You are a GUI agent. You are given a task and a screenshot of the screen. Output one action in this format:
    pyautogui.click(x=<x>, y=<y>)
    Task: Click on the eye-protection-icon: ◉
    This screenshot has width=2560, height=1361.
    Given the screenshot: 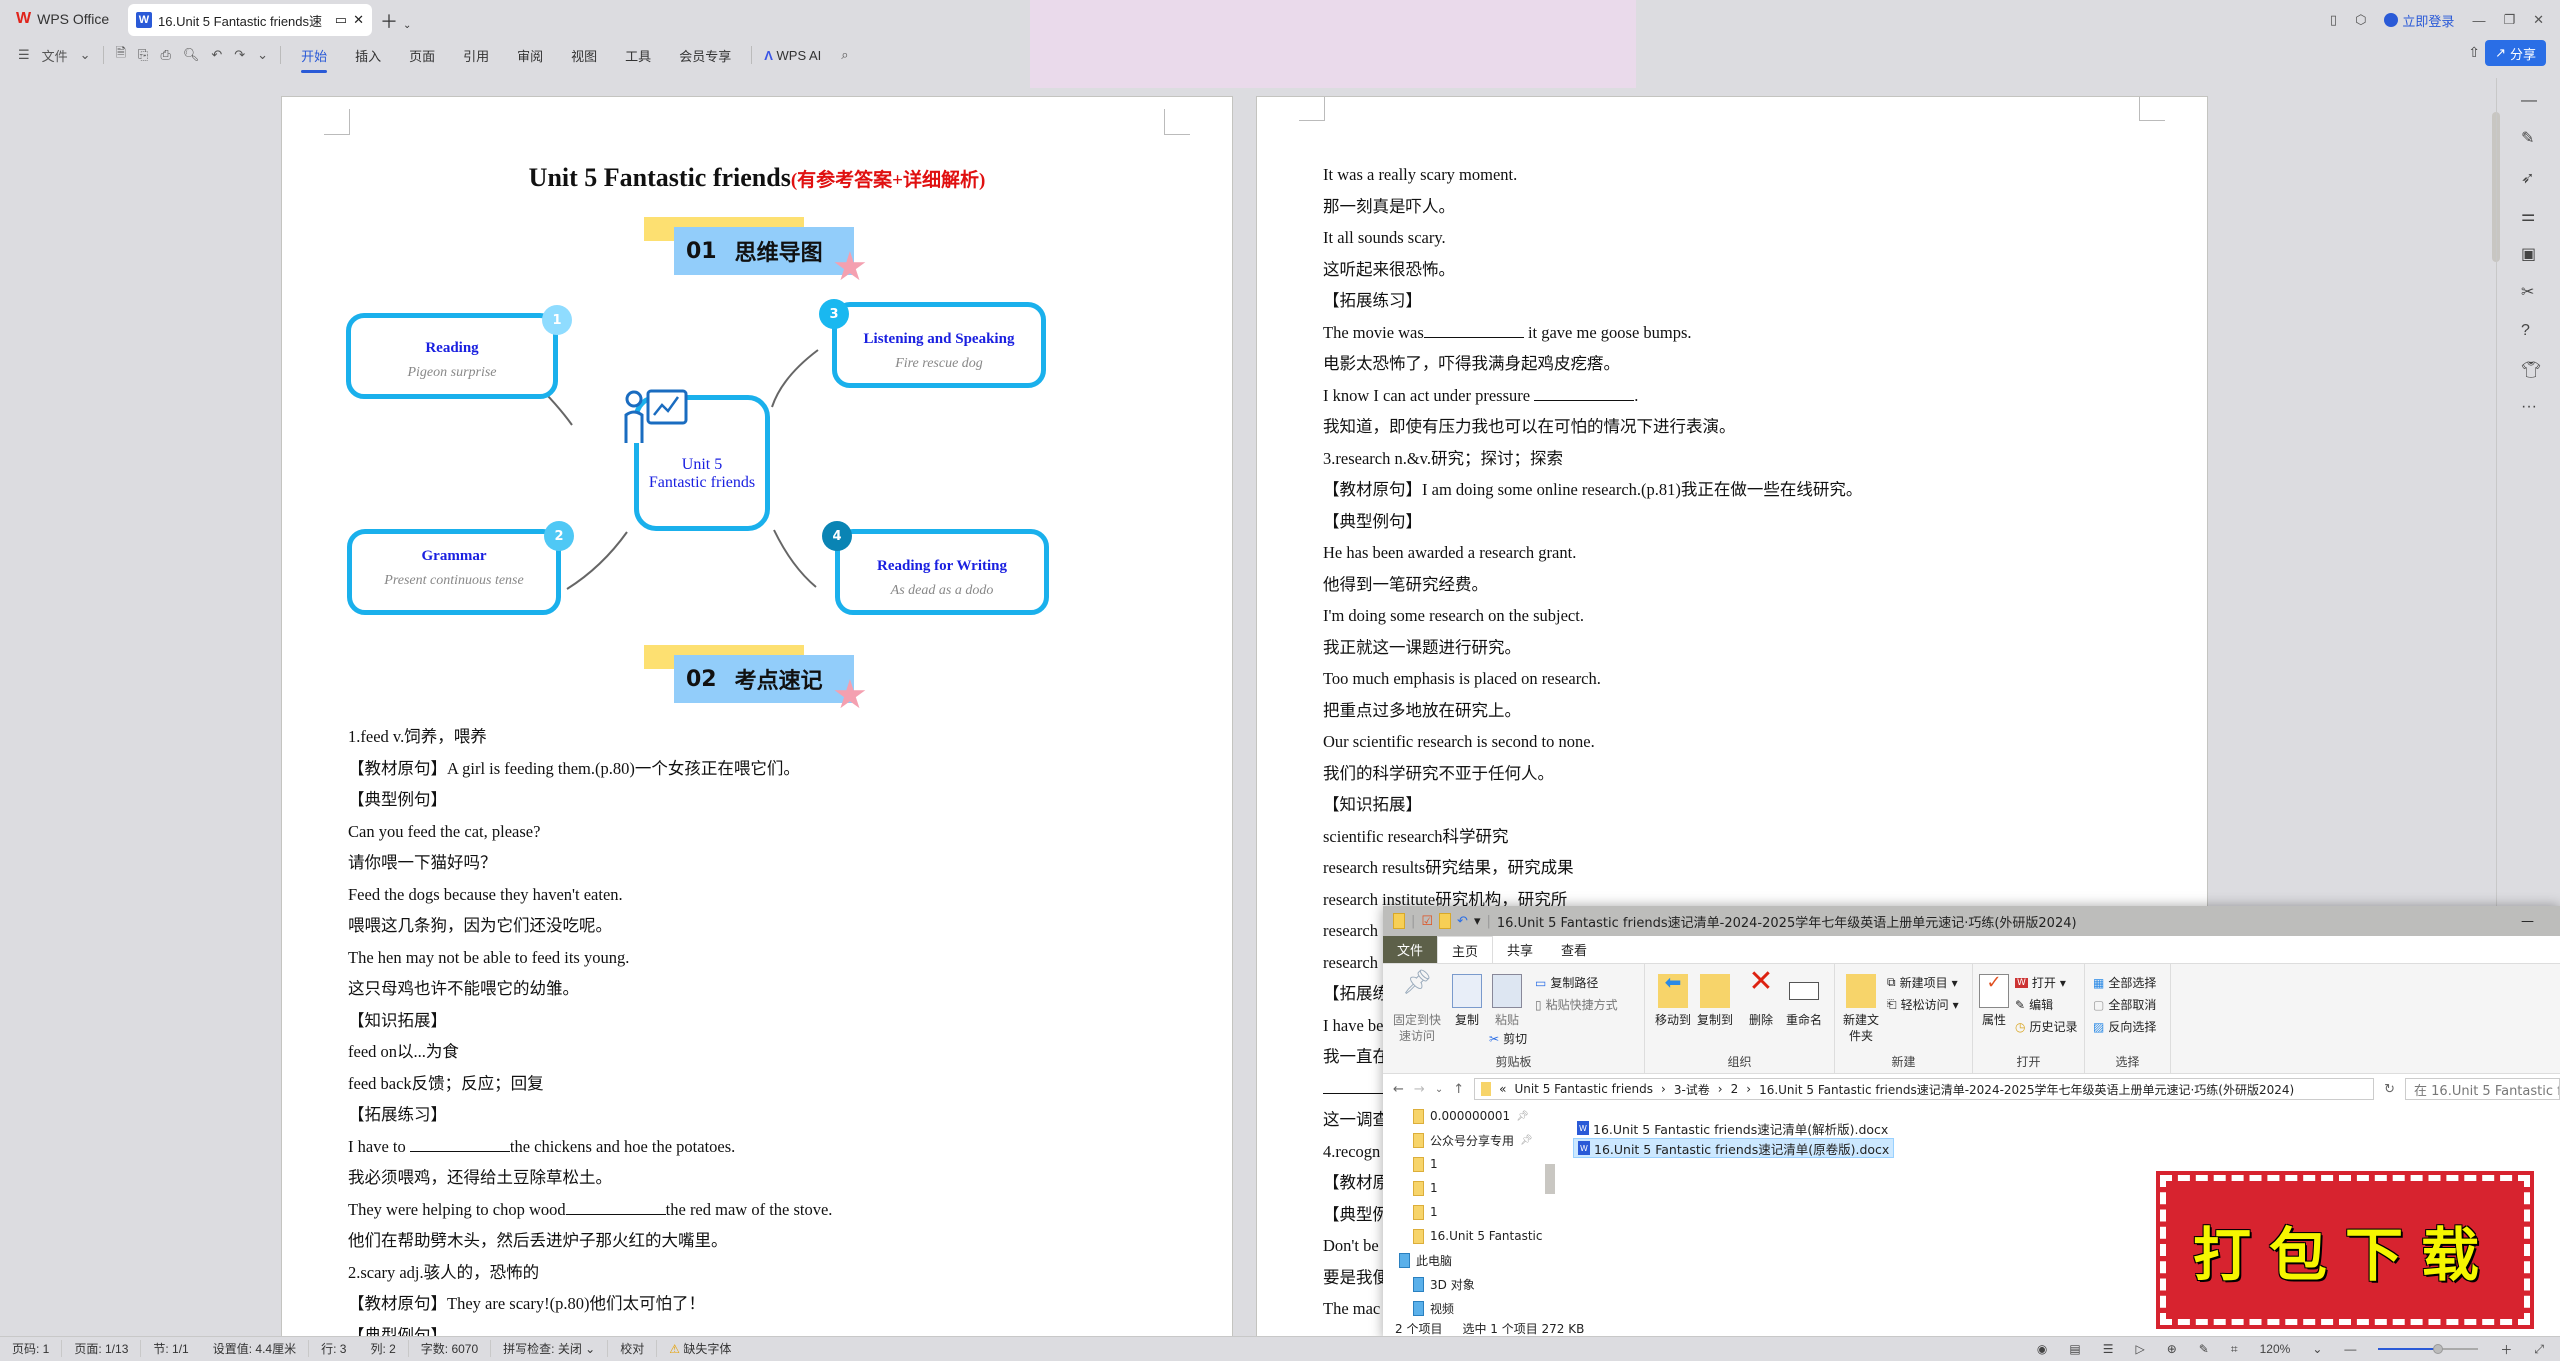 What is the action you would take?
    pyautogui.click(x=2042, y=1349)
    